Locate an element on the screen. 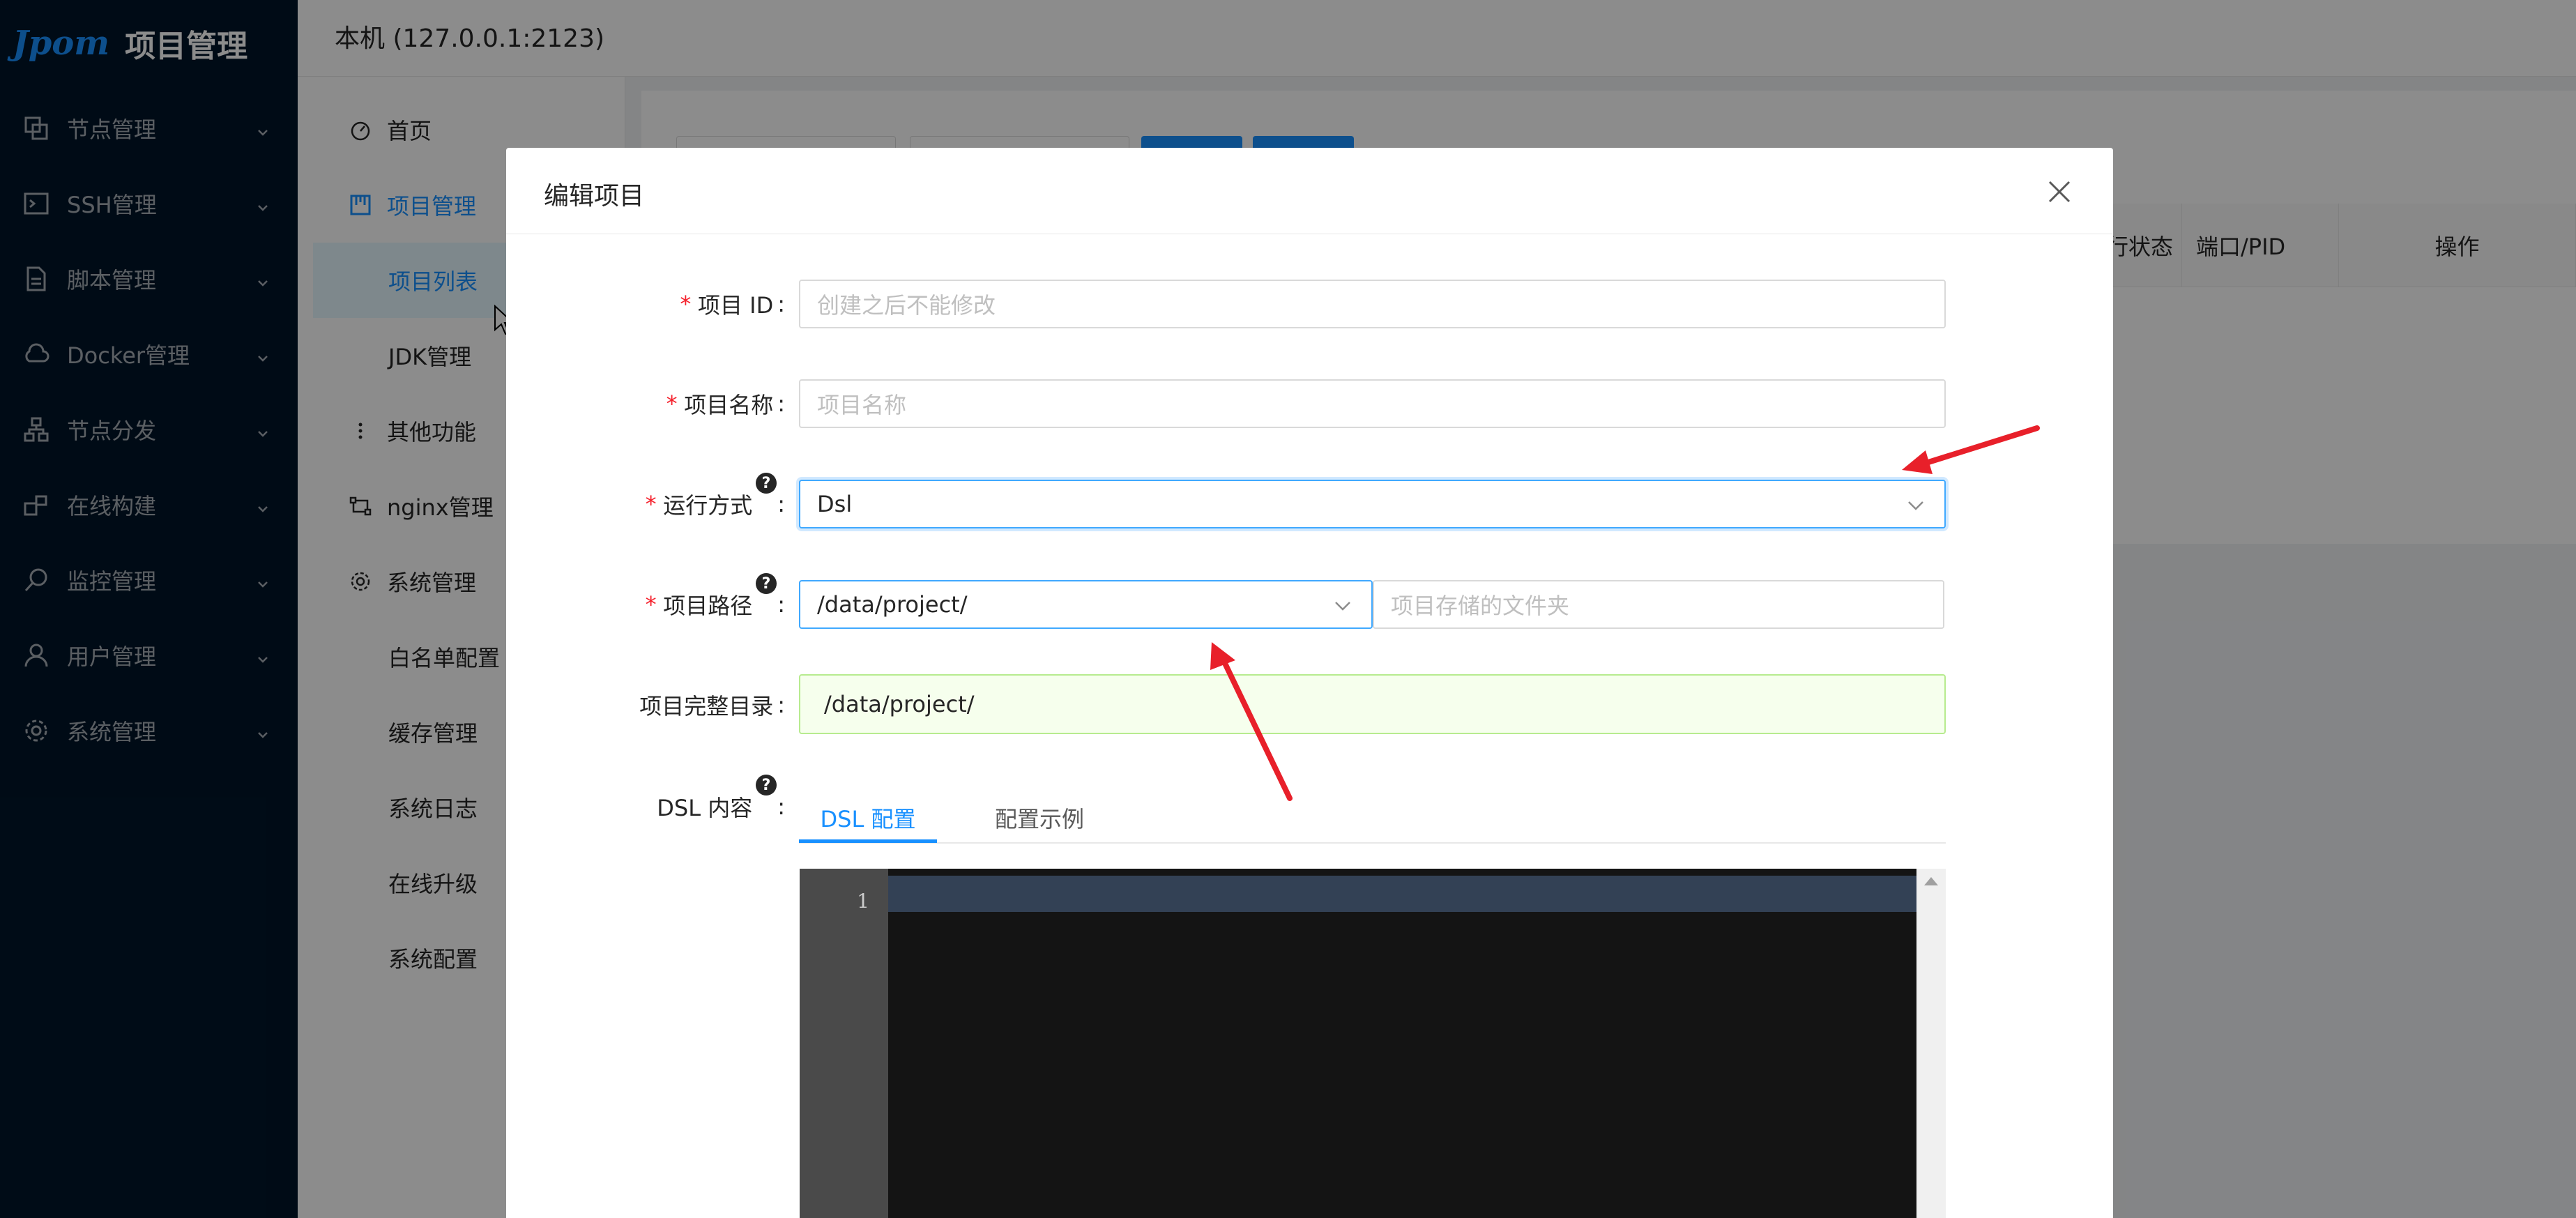 The height and width of the screenshot is (1218, 2576). full-dir-label-text: 项目完整目录 is located at coordinates (707, 706).